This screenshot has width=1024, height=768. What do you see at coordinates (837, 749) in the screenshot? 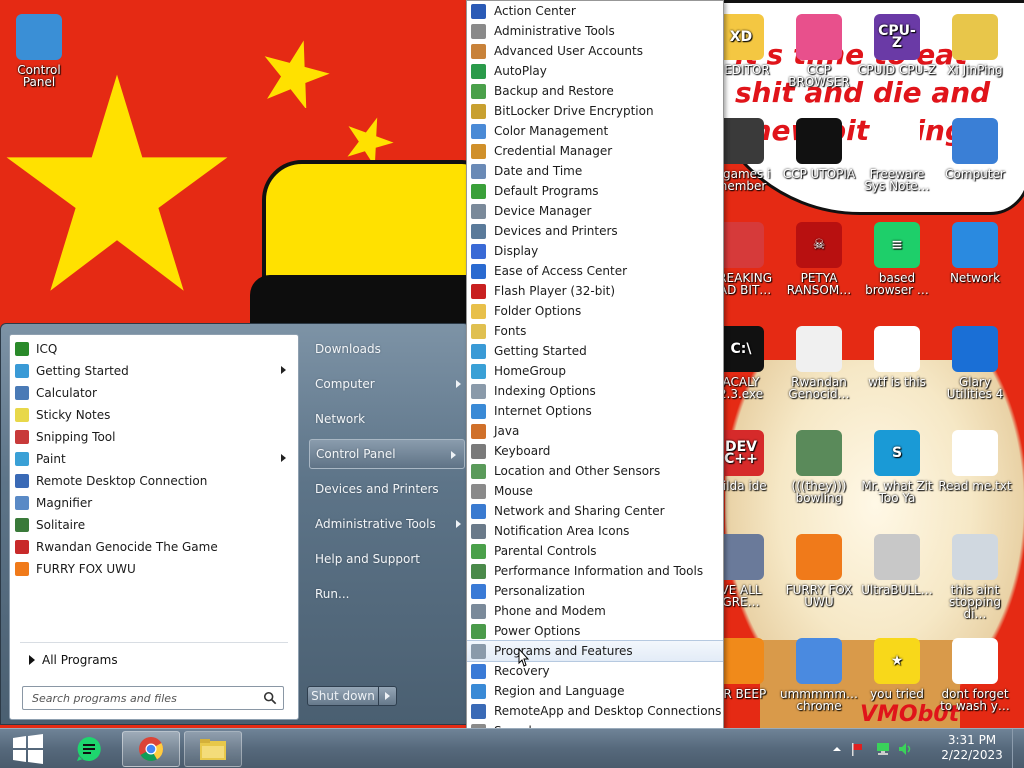
I see `show-hidden-icons-chevron-up-icon` at bounding box center [837, 749].